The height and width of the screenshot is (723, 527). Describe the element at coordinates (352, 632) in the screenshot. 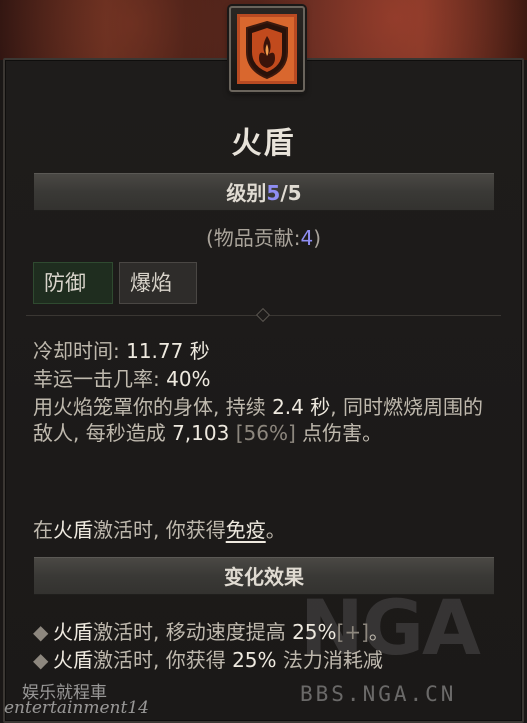

I see `effect-extra: [+]` at that location.